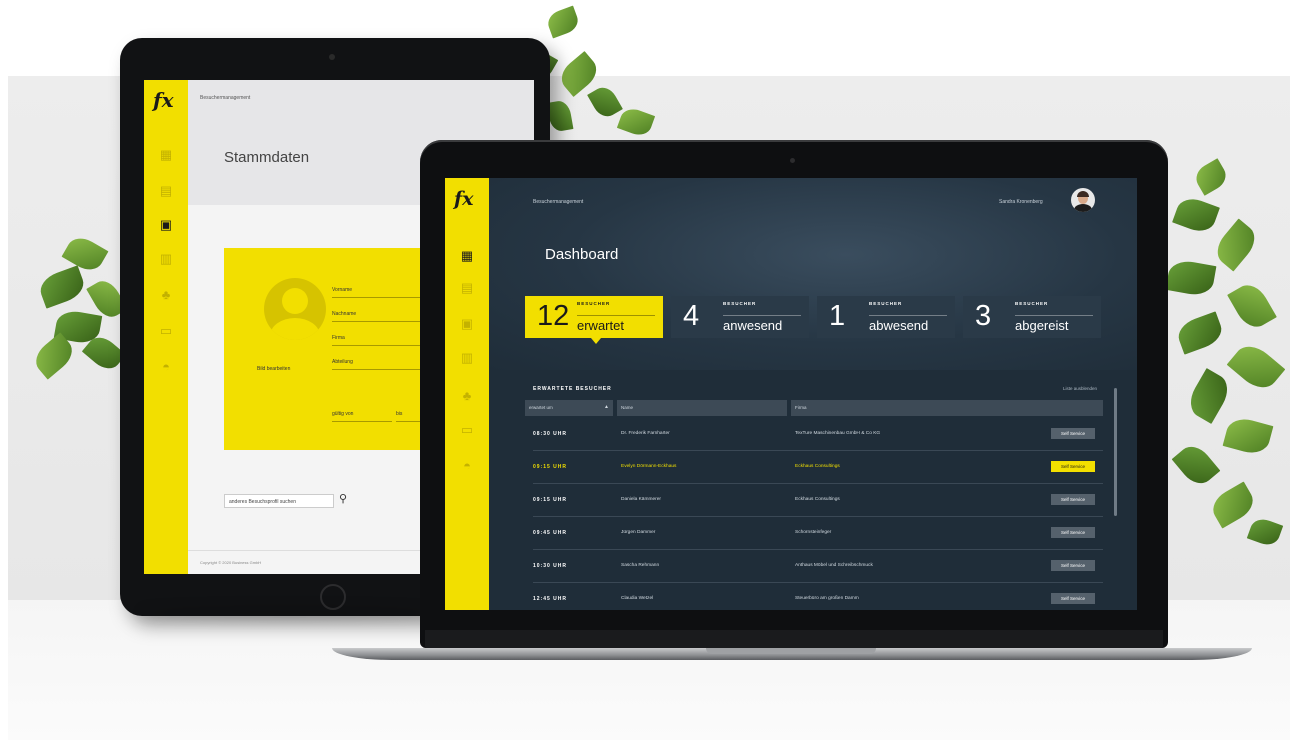  What do you see at coordinates (649, 466) in the screenshot?
I see `visitor-name: Evelyn Dörmann-Eckhaus` at bounding box center [649, 466].